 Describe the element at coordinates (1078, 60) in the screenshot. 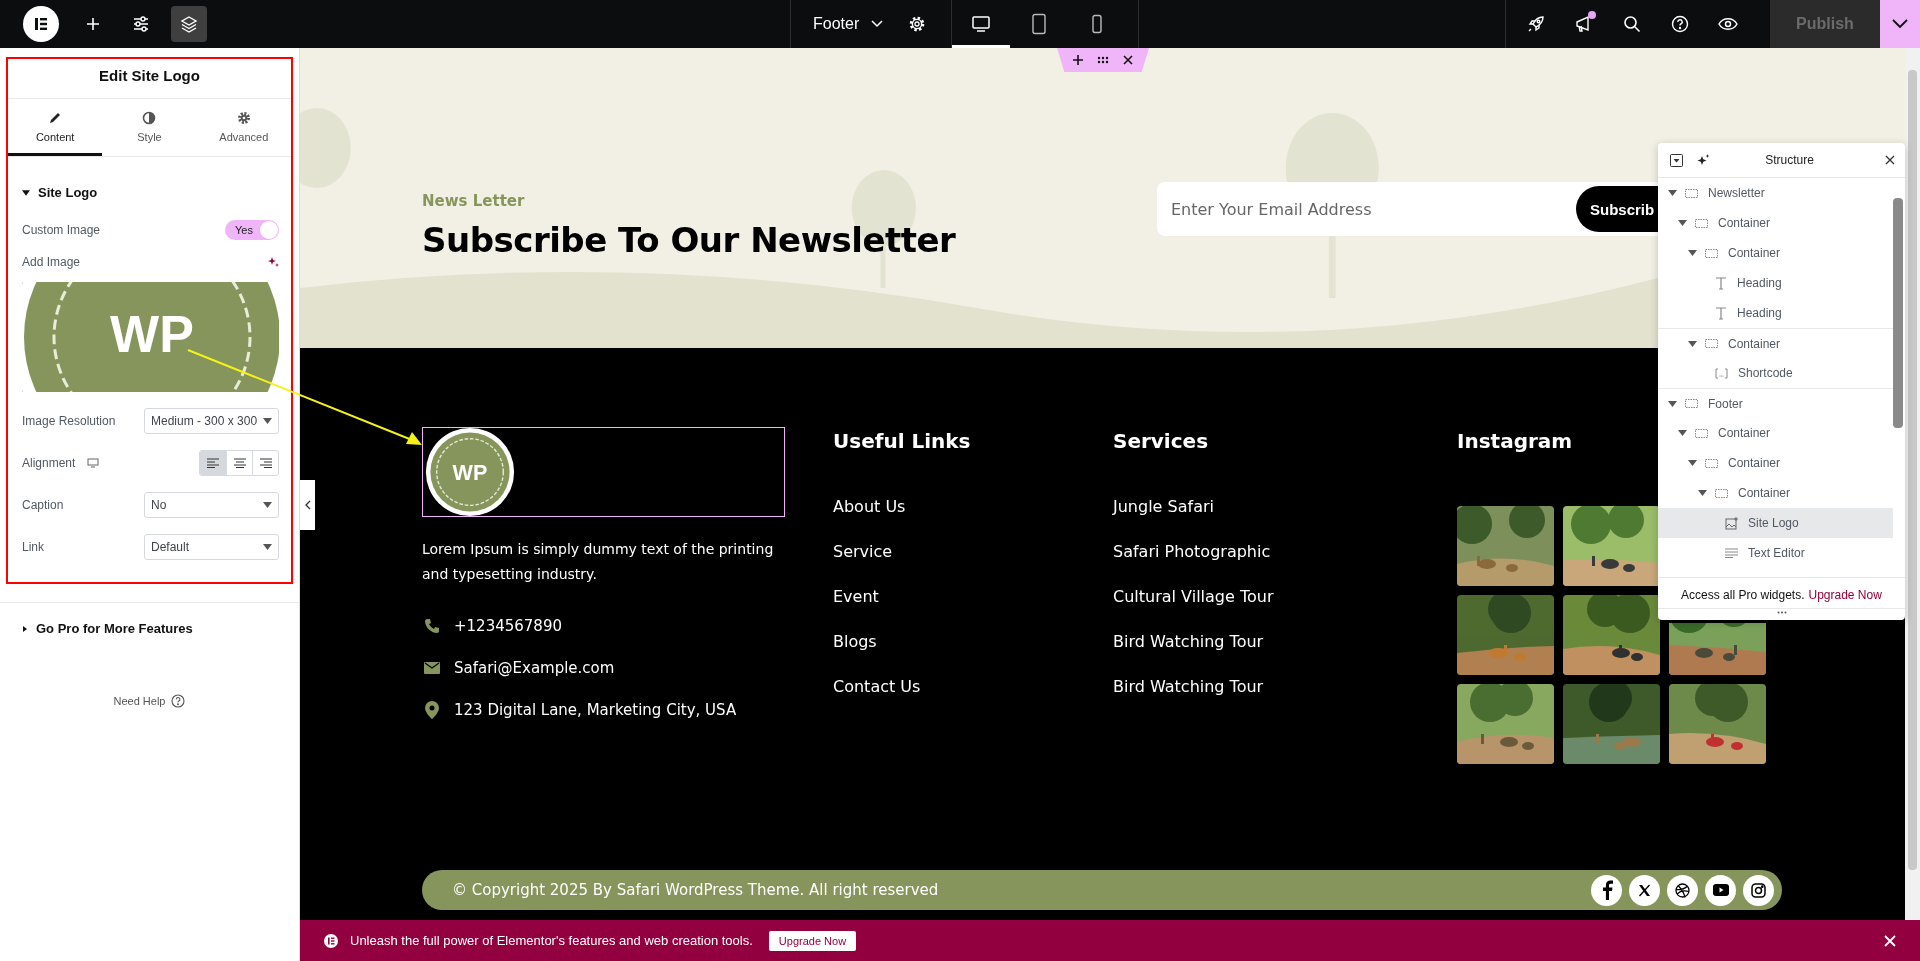

I see `plus-icon` at that location.